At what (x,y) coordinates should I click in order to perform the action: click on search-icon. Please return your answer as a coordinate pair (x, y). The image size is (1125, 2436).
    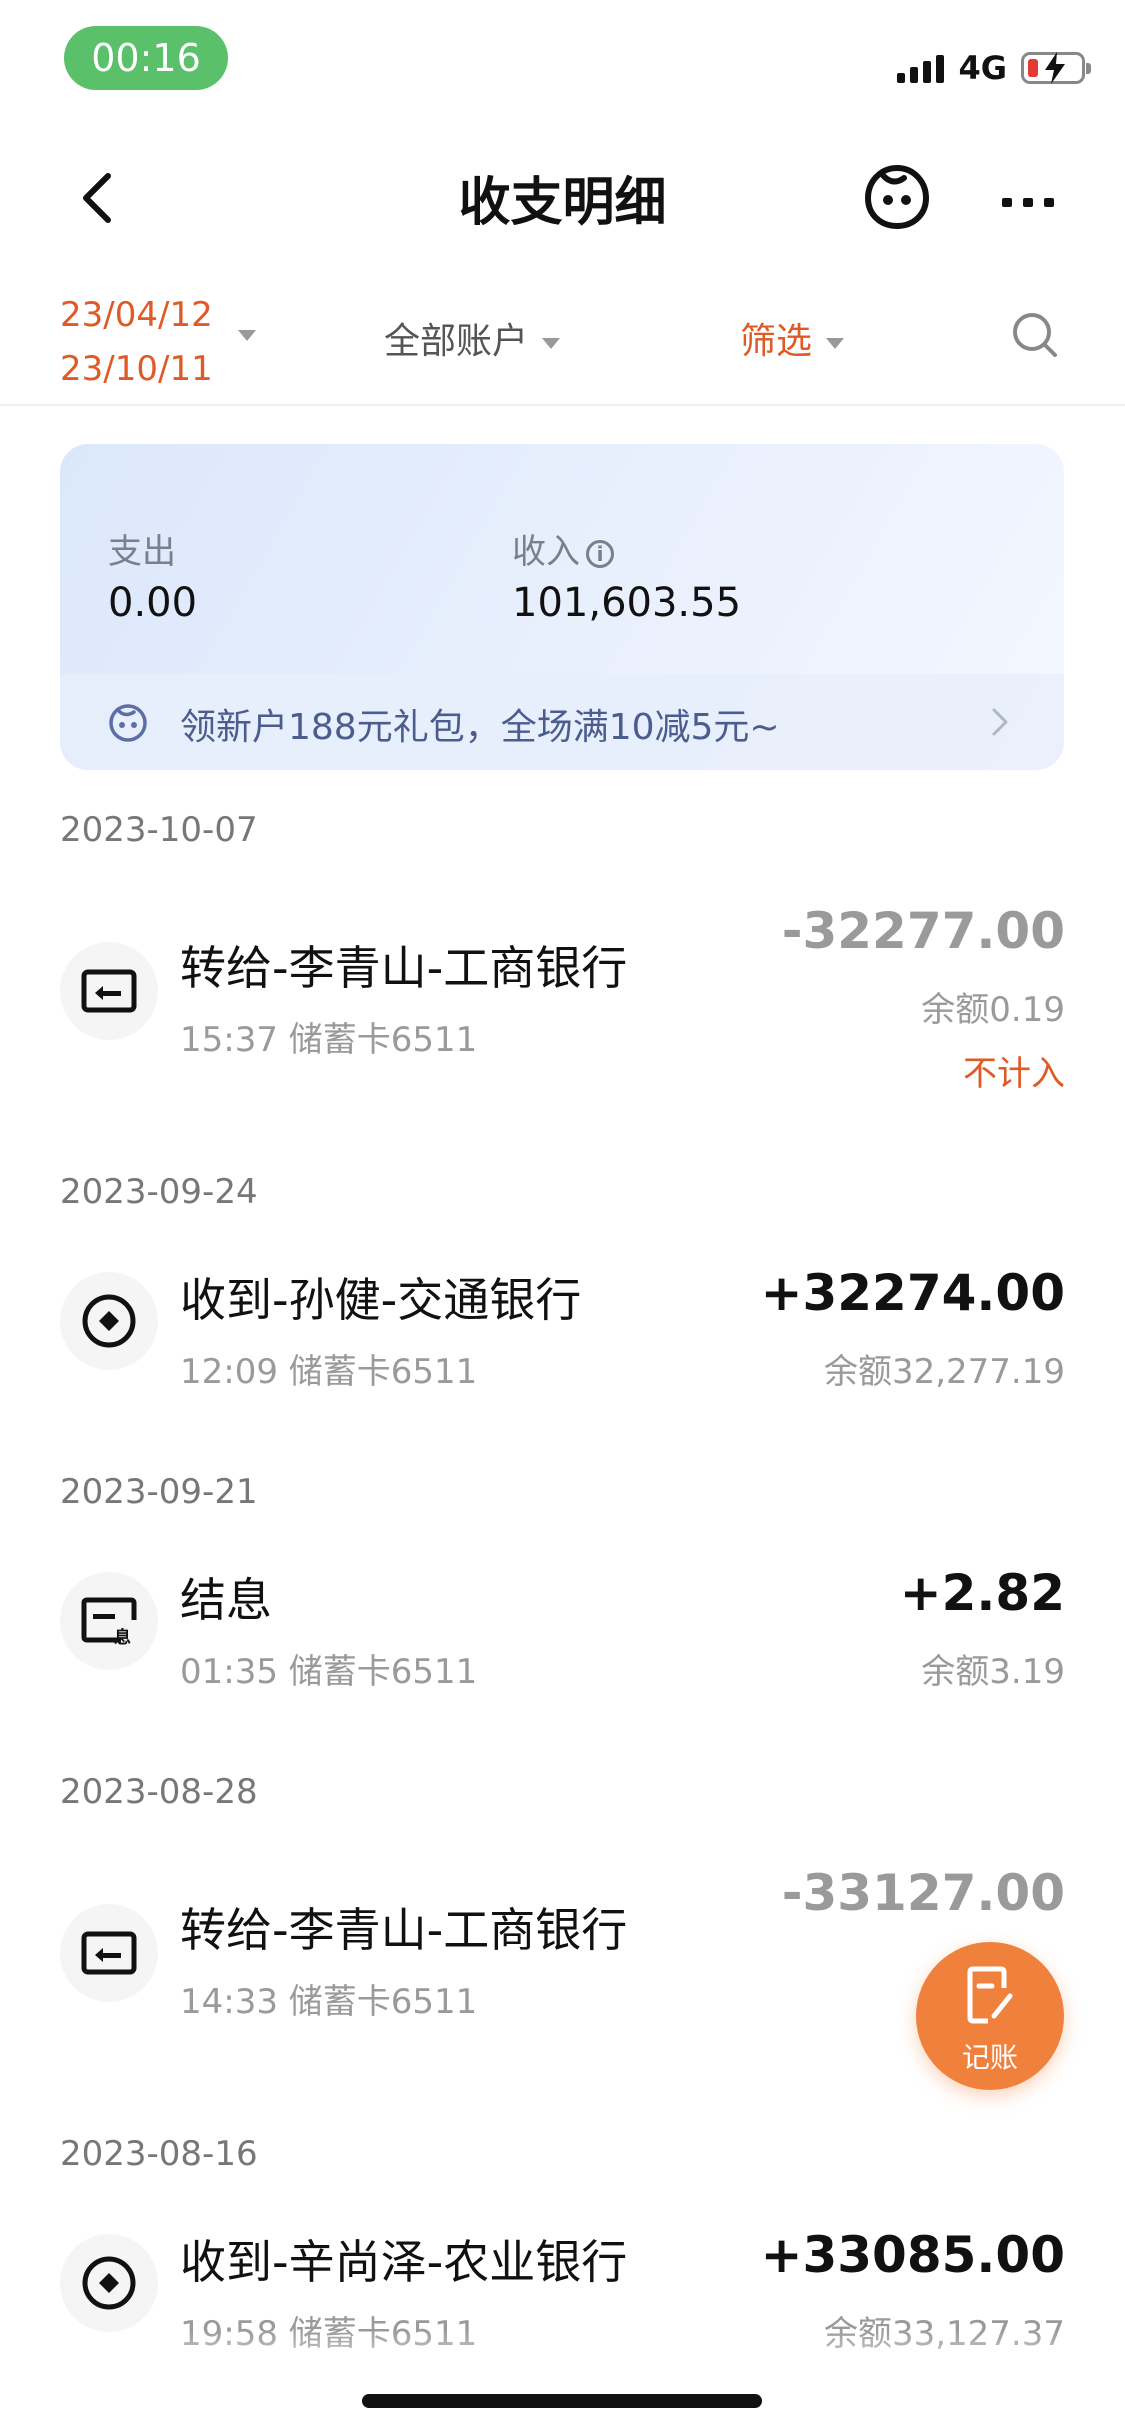
    Looking at the image, I should click on (1035, 335).